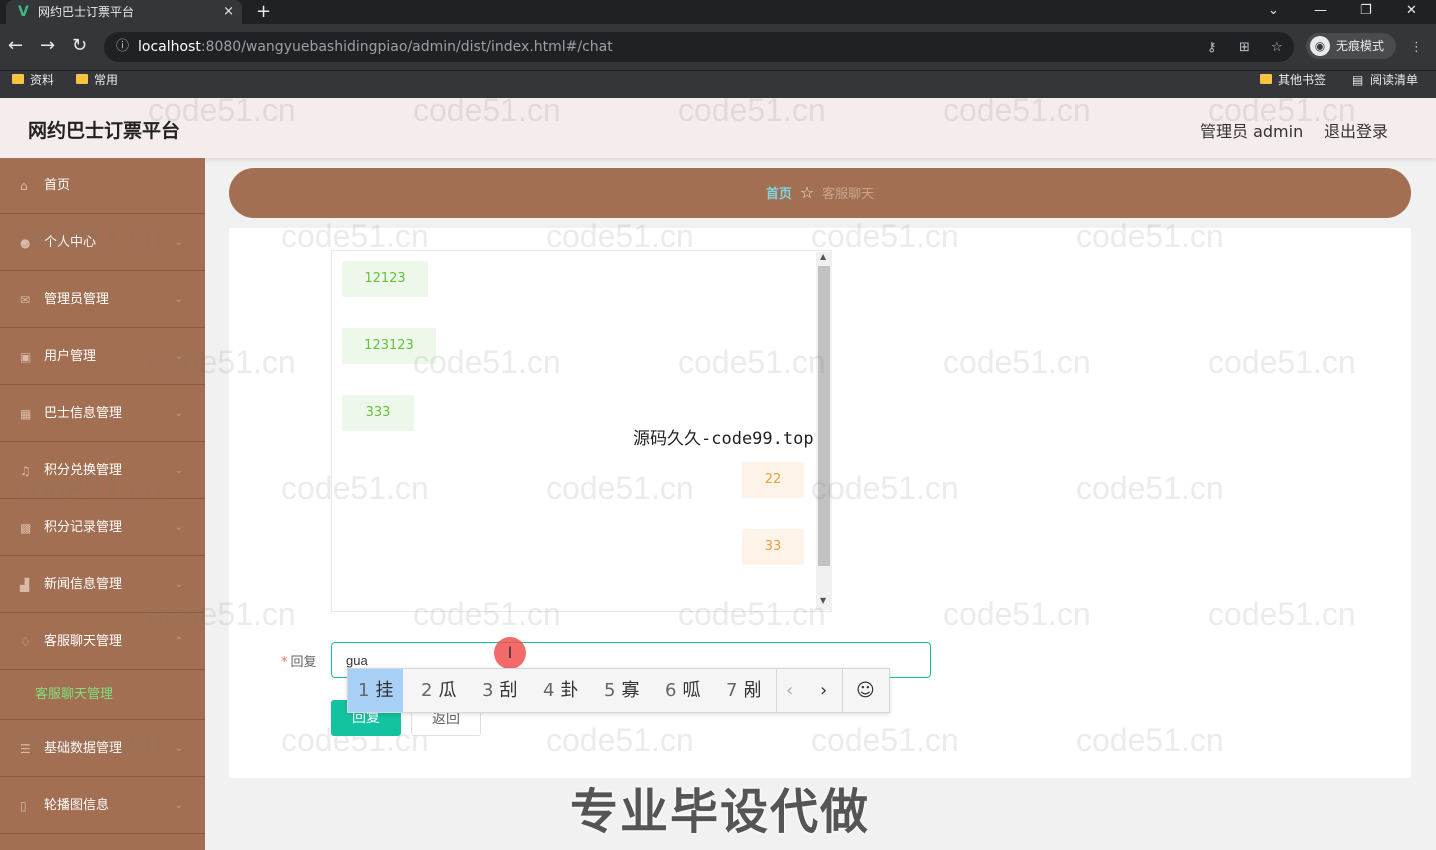 This screenshot has height=850, width=1436. I want to click on incognito-icon: ◉, so click(1320, 46).